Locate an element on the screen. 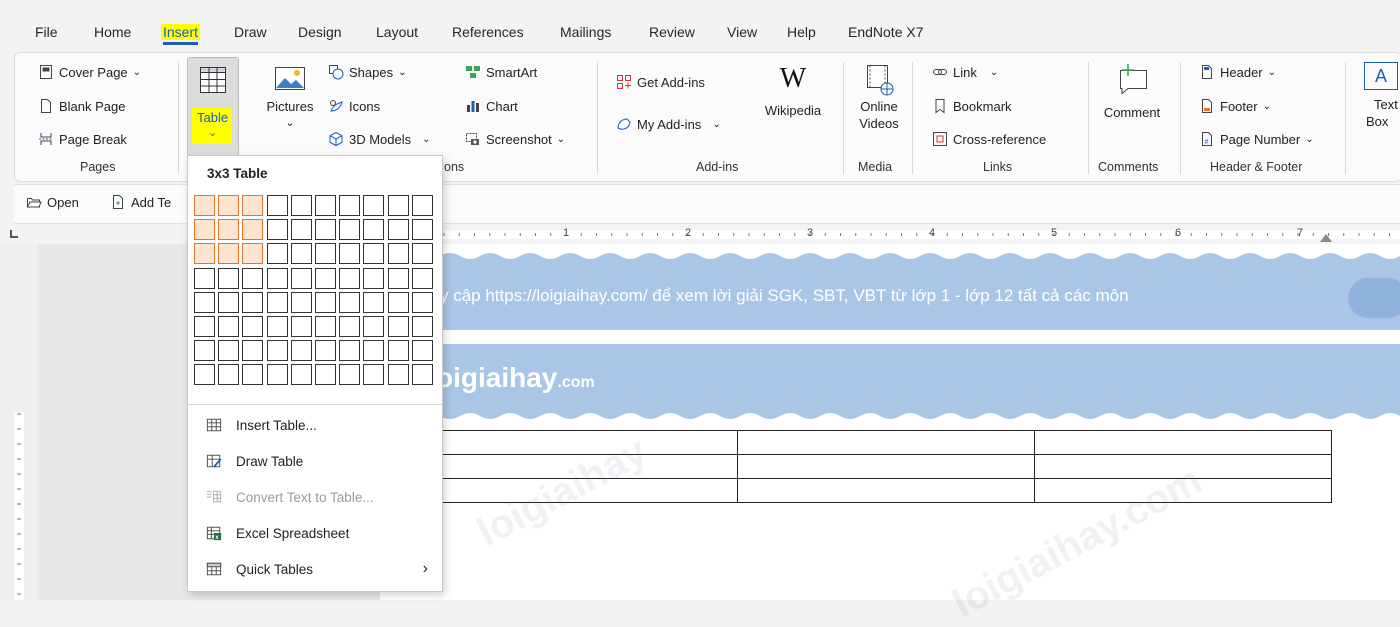  tab-help: Help is located at coordinates (801, 32).